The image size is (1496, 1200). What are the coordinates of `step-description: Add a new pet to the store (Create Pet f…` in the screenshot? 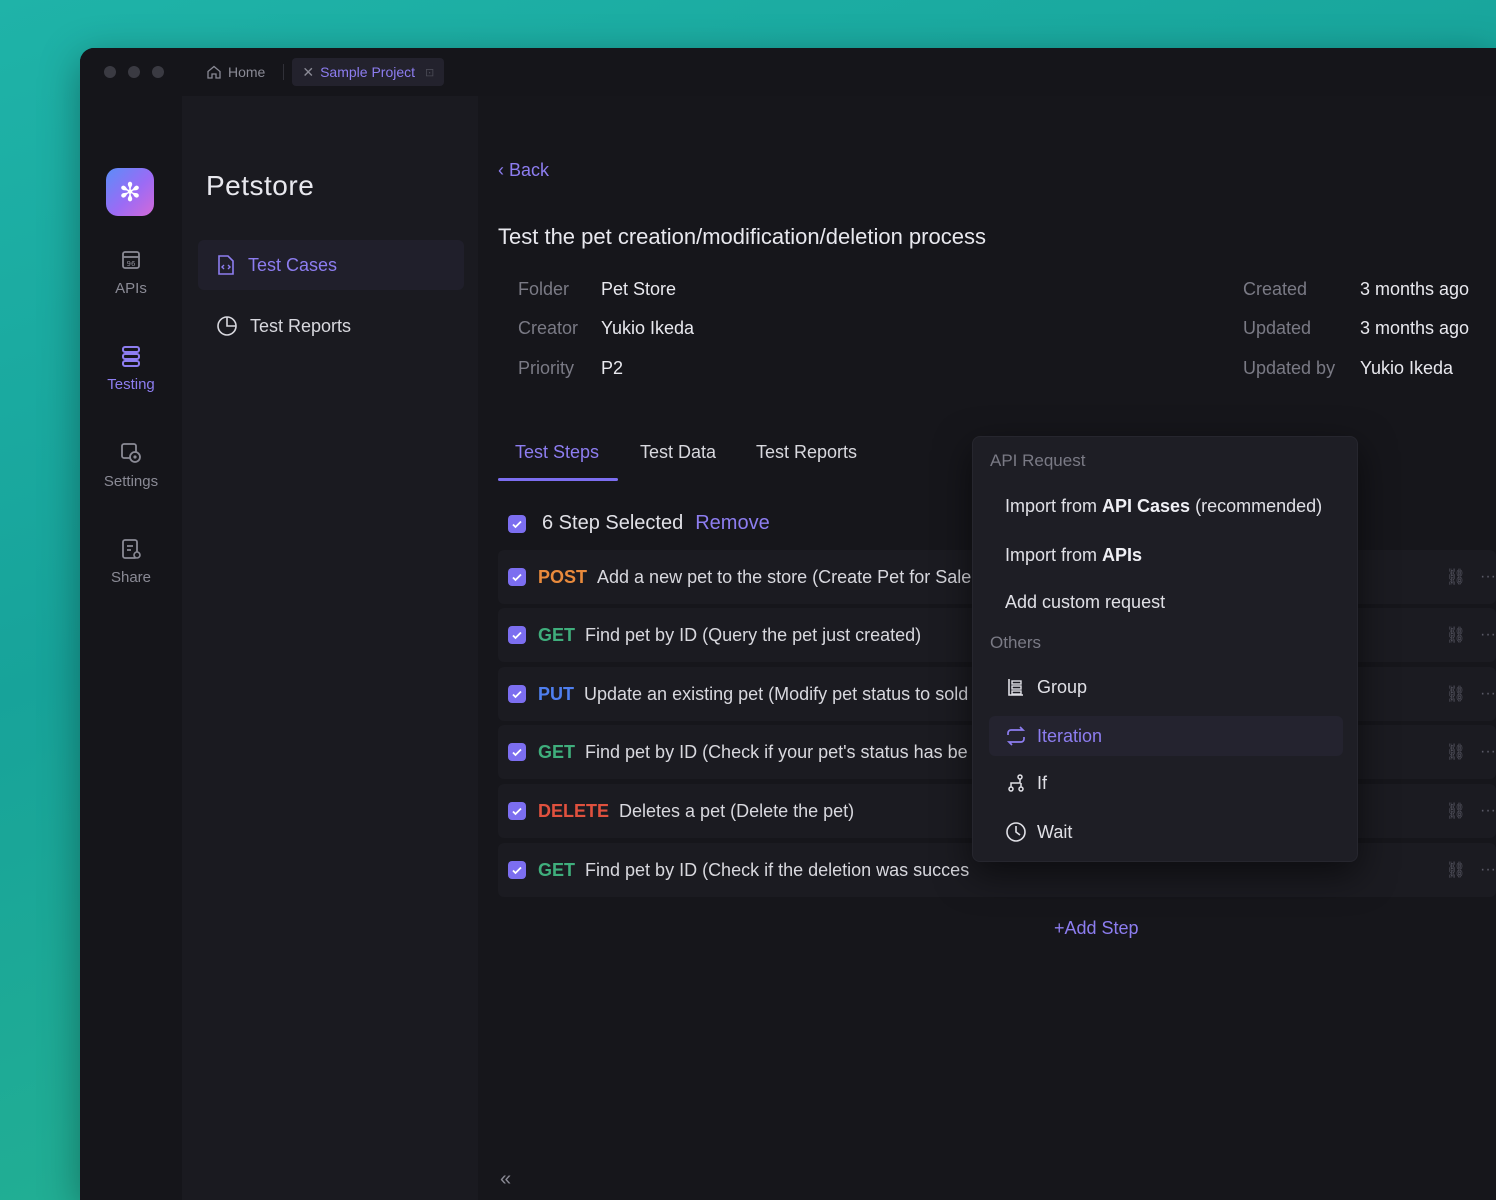 It's located at (784, 576).